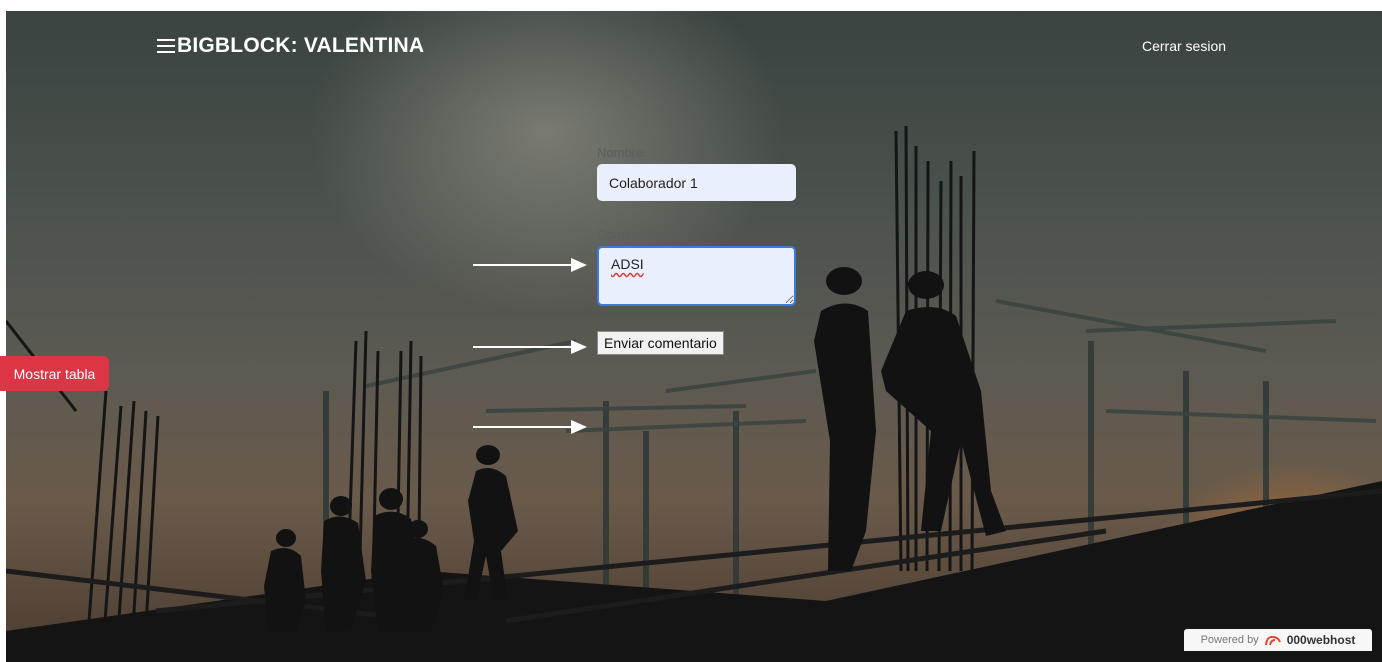  Describe the element at coordinates (1272, 640) in the screenshot. I see `webhost-logo-icon` at that location.